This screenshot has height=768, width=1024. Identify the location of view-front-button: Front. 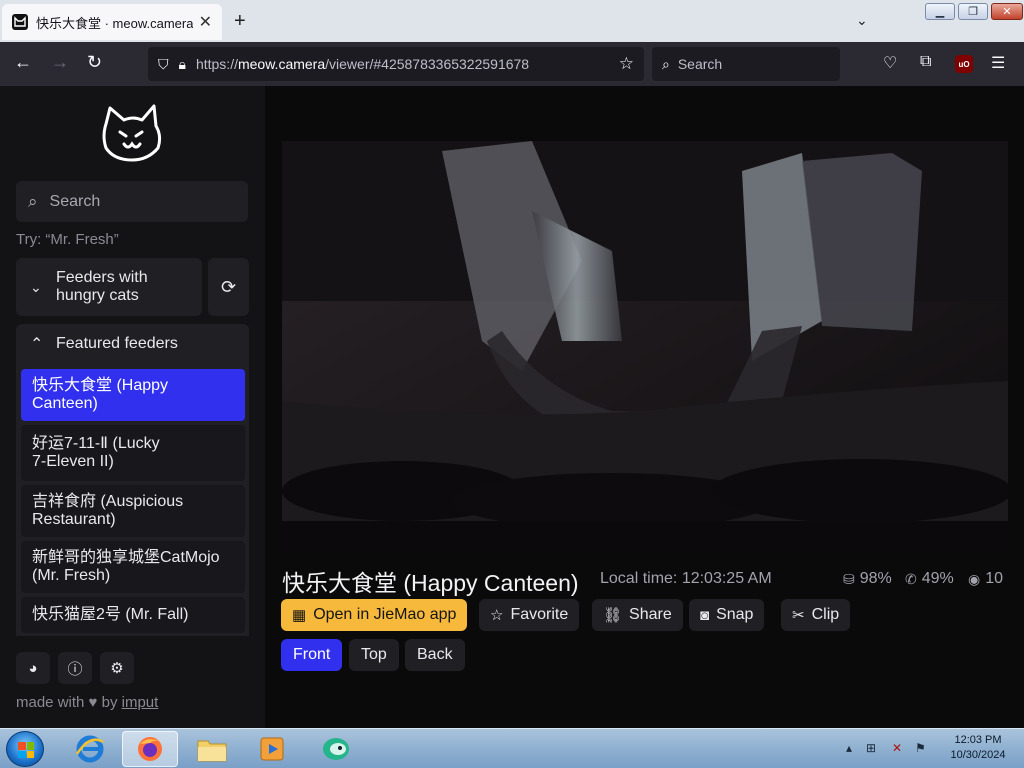
(312, 655).